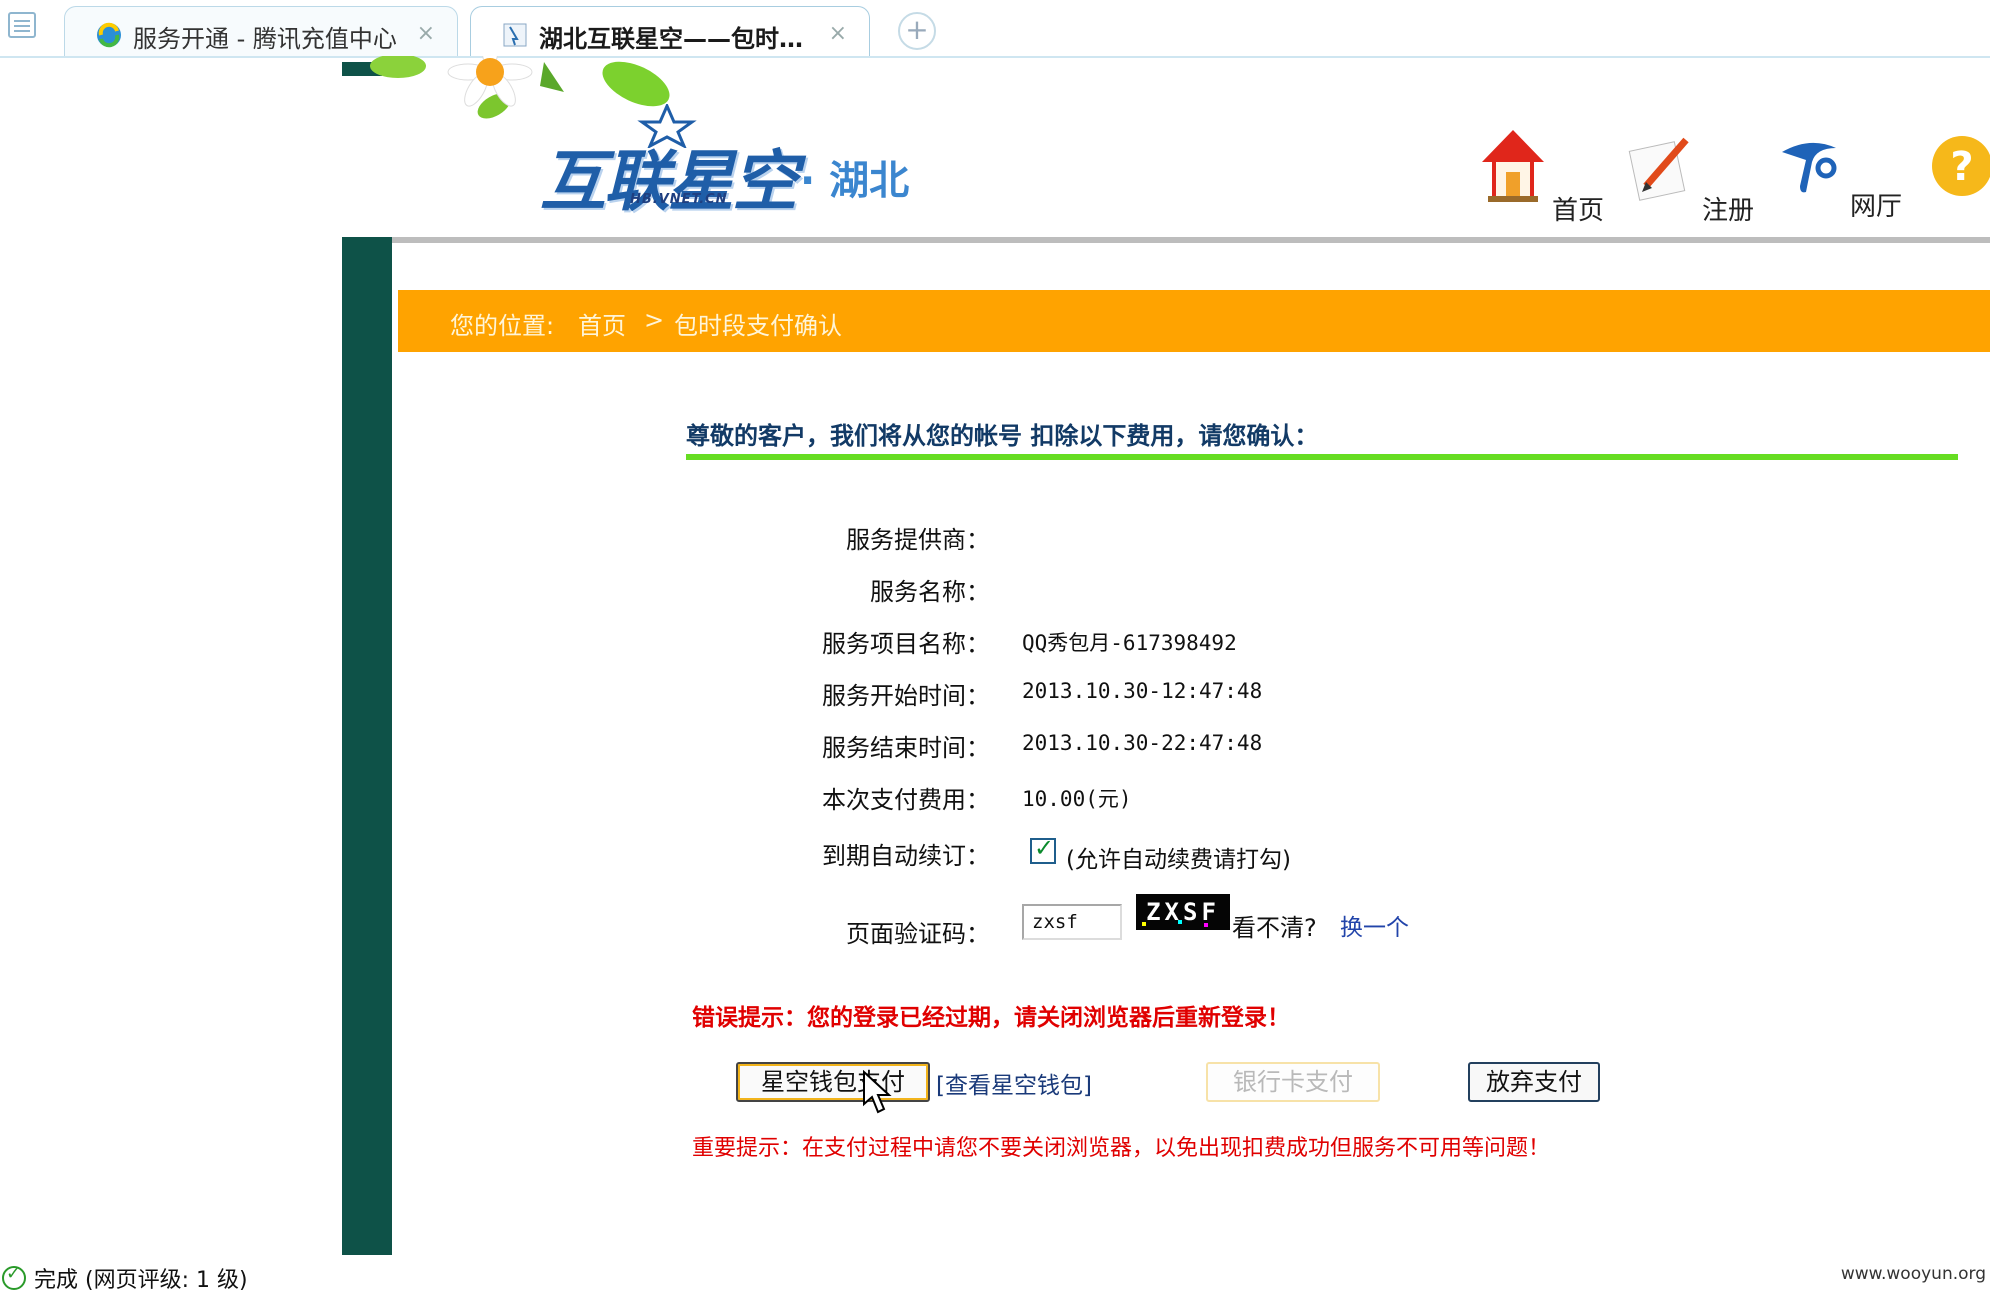 This screenshot has width=1990, height=1294. What do you see at coordinates (669, 176) in the screenshot?
I see `site-logo: 互联星空` at bounding box center [669, 176].